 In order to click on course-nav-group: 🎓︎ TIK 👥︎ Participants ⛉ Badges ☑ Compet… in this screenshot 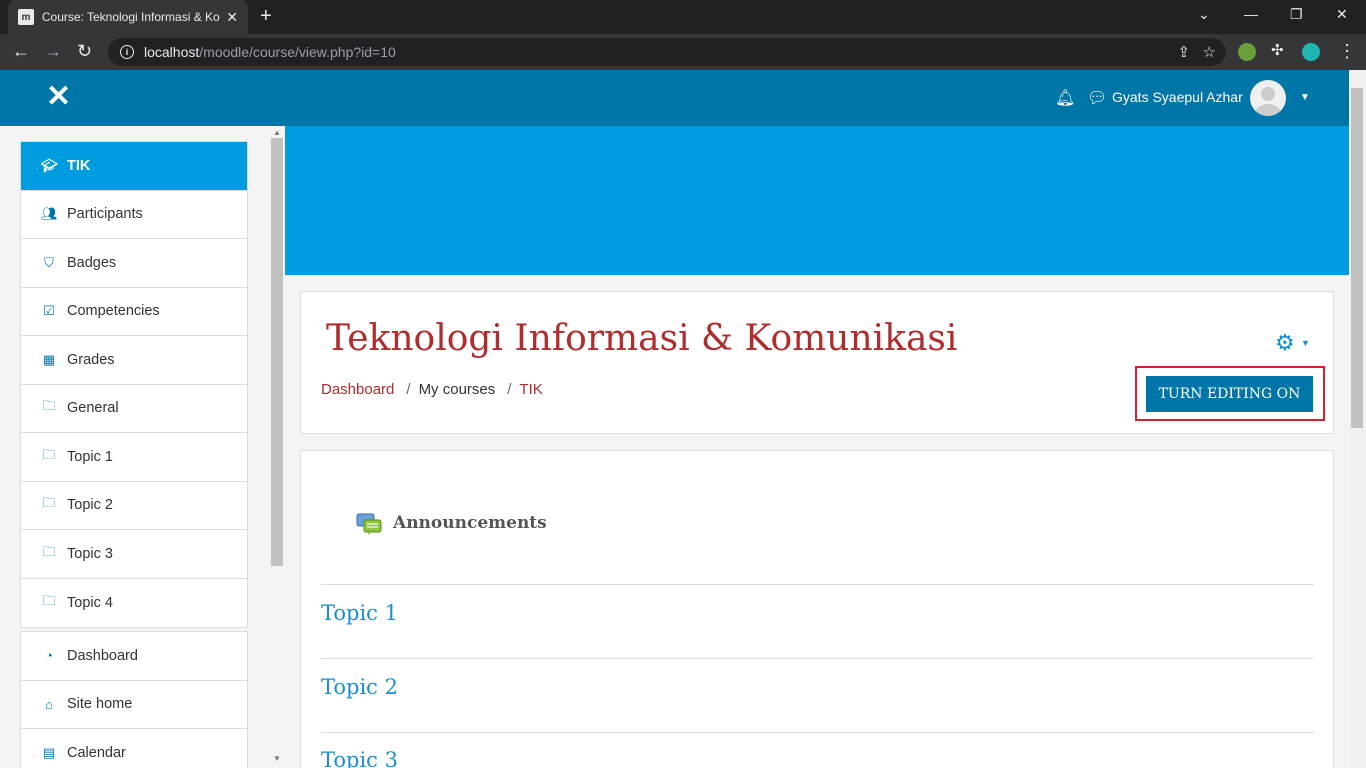, I will do `click(134, 384)`.